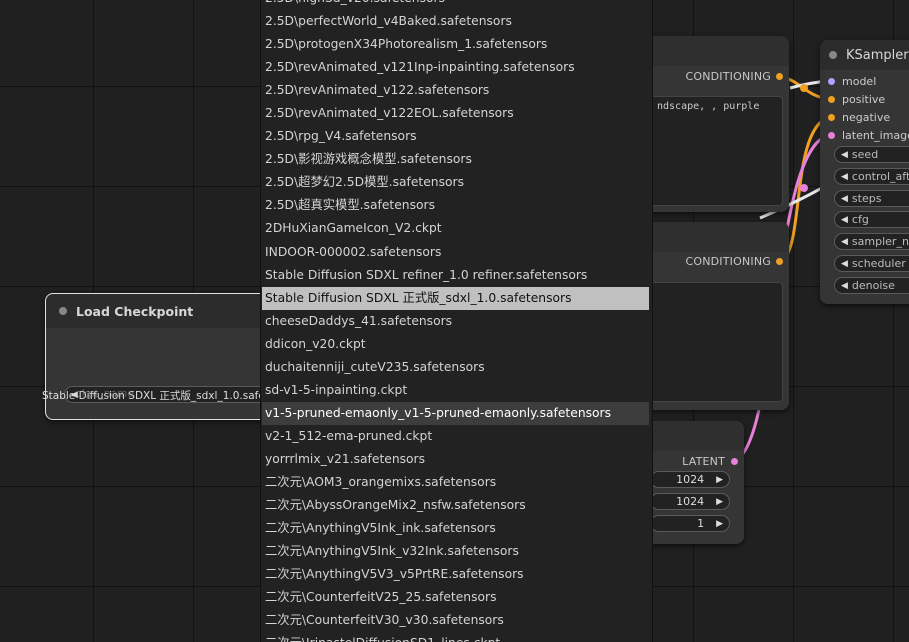  I want to click on denoise-label: denoise, so click(873, 285).